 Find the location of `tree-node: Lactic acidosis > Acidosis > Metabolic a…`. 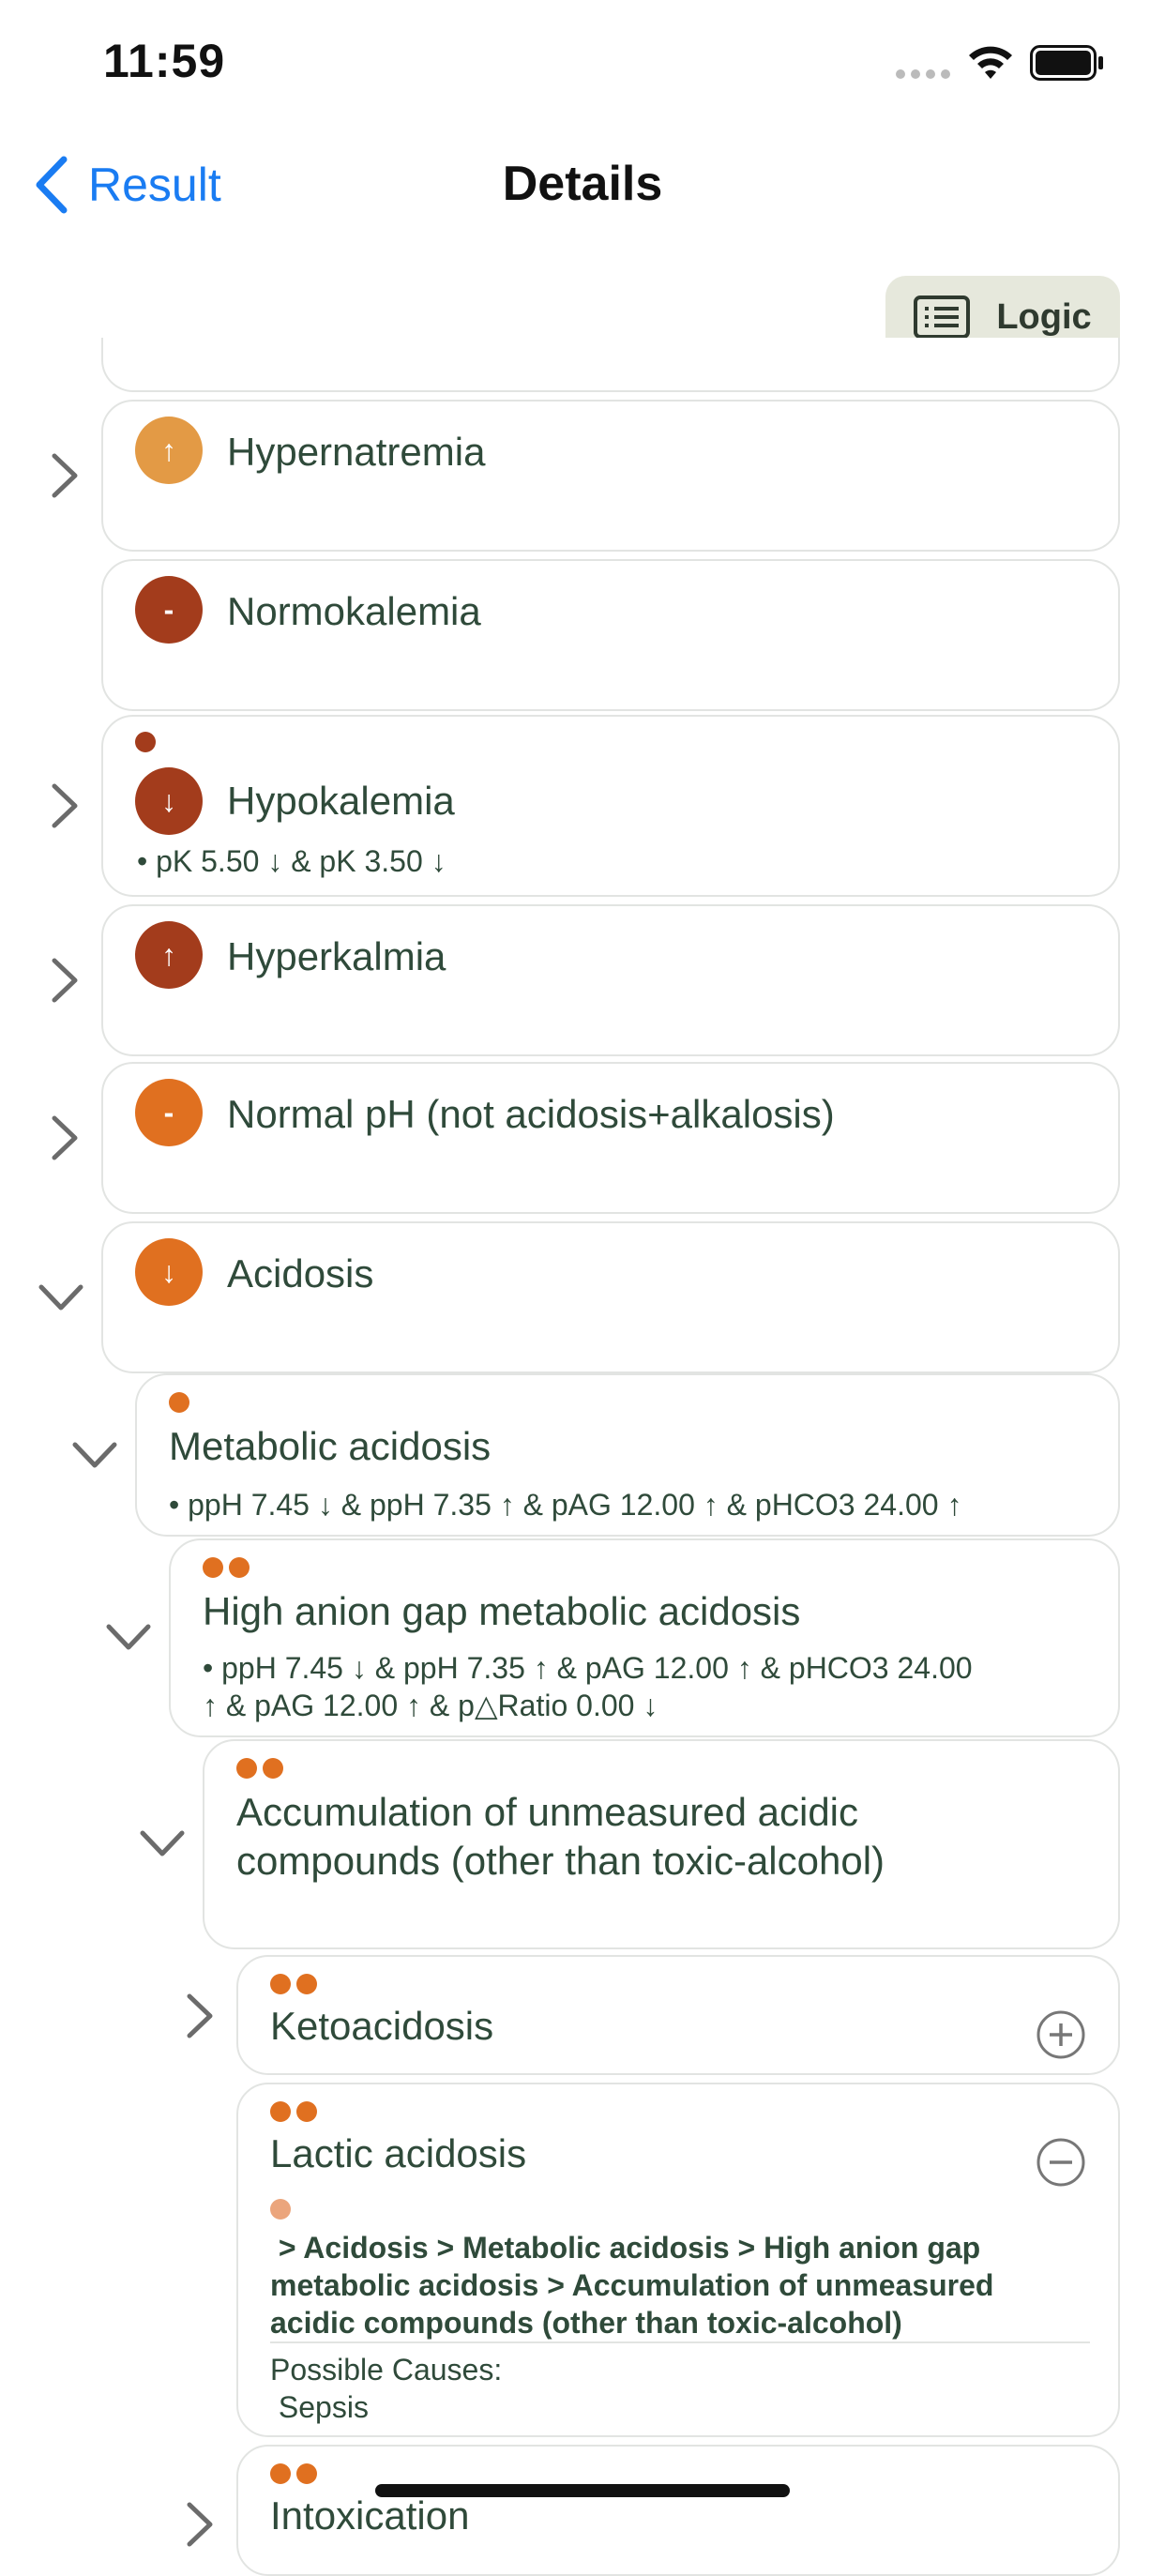

tree-node: Lactic acidosis > Acidosis > Metabolic a… is located at coordinates (678, 2260).